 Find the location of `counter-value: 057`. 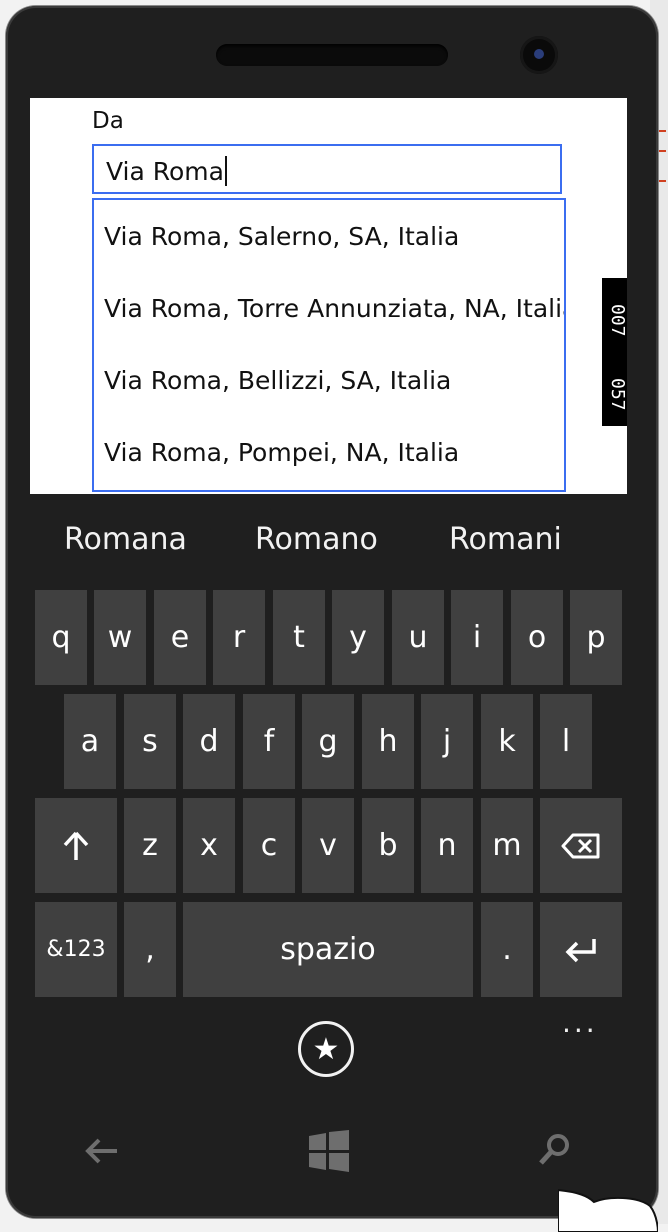

counter-value: 057 is located at coordinates (617, 394).